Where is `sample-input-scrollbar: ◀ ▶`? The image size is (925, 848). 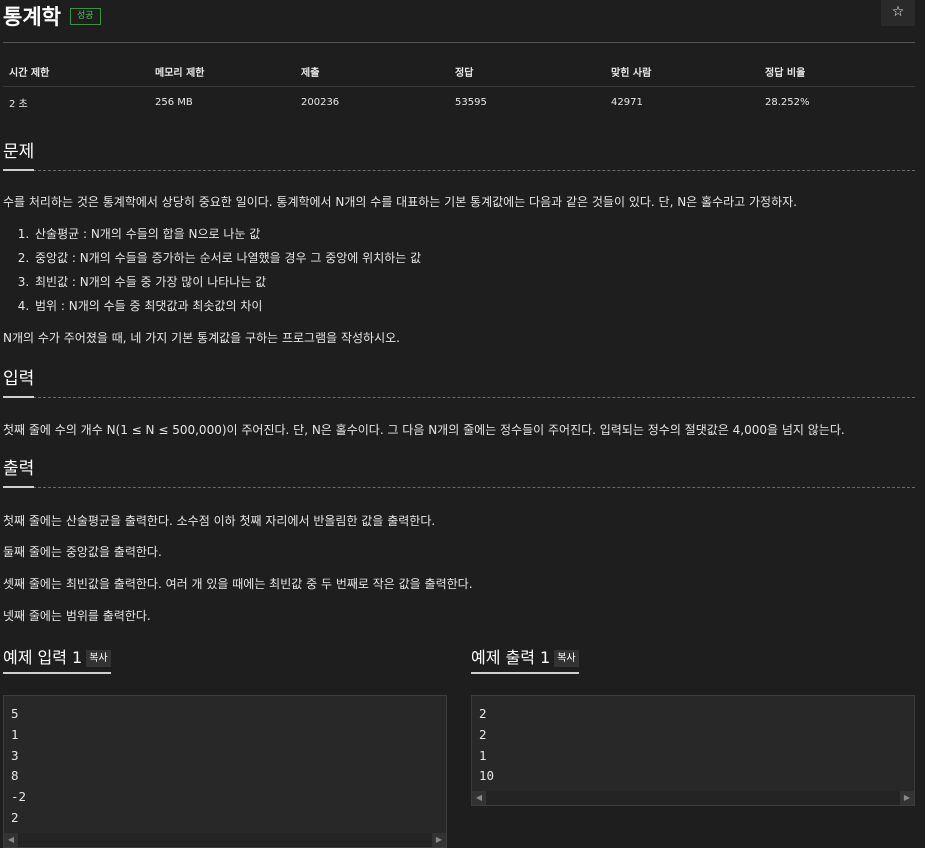
sample-input-scrollbar: ◀ ▶ is located at coordinates (225, 839).